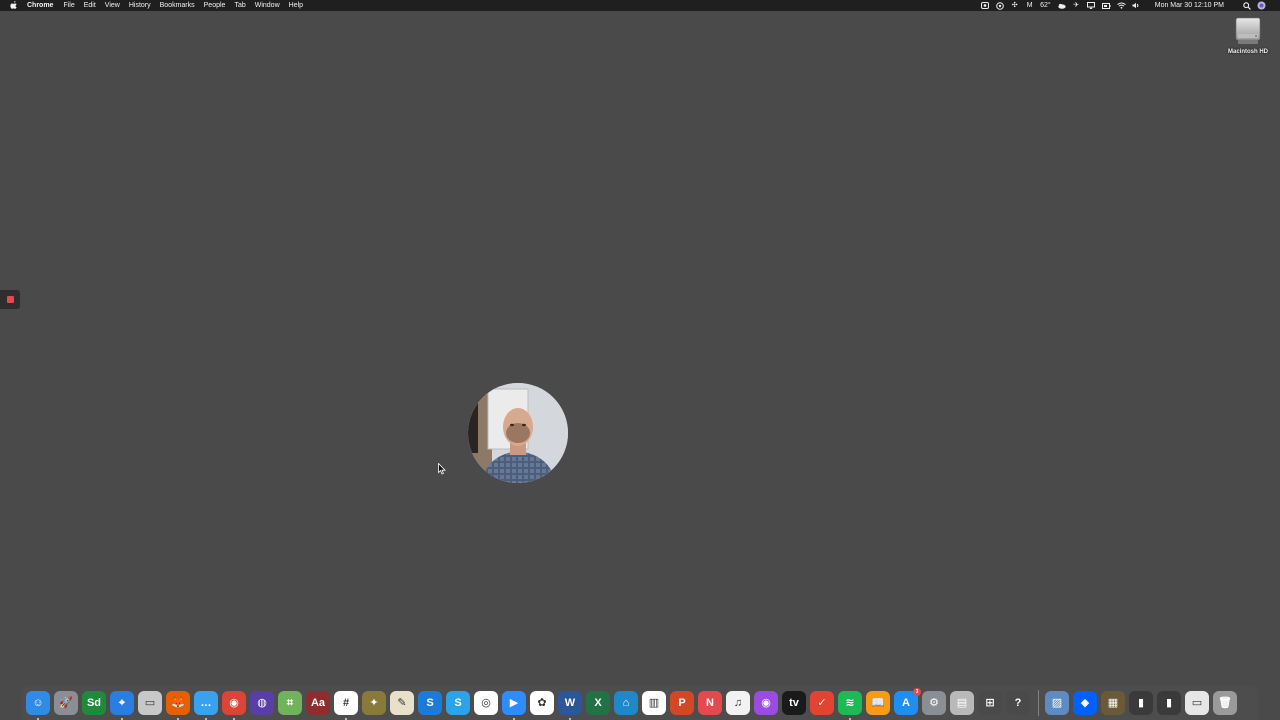 This screenshot has height=720, width=1280. I want to click on dock-item-skype: S, so click(458, 703).